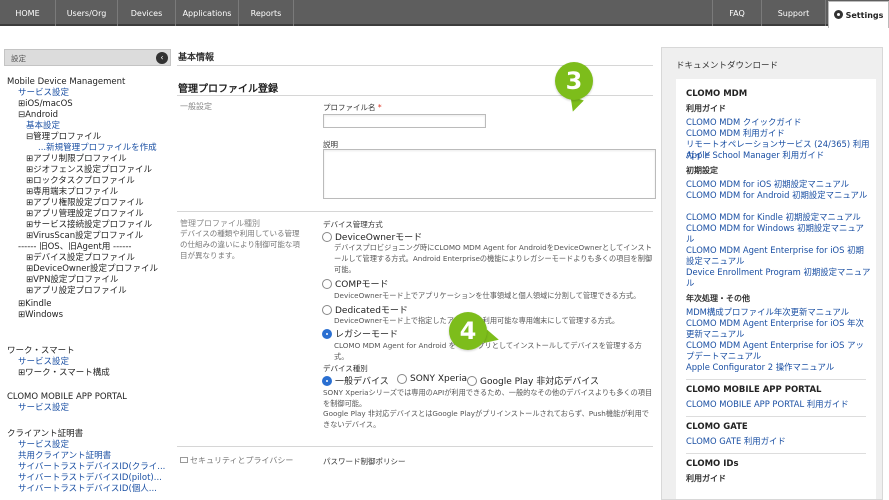 This screenshot has width=889, height=500. What do you see at coordinates (45, 104) in the screenshot?
I see `sidebar-item: ⊞iOS/macOS` at bounding box center [45, 104].